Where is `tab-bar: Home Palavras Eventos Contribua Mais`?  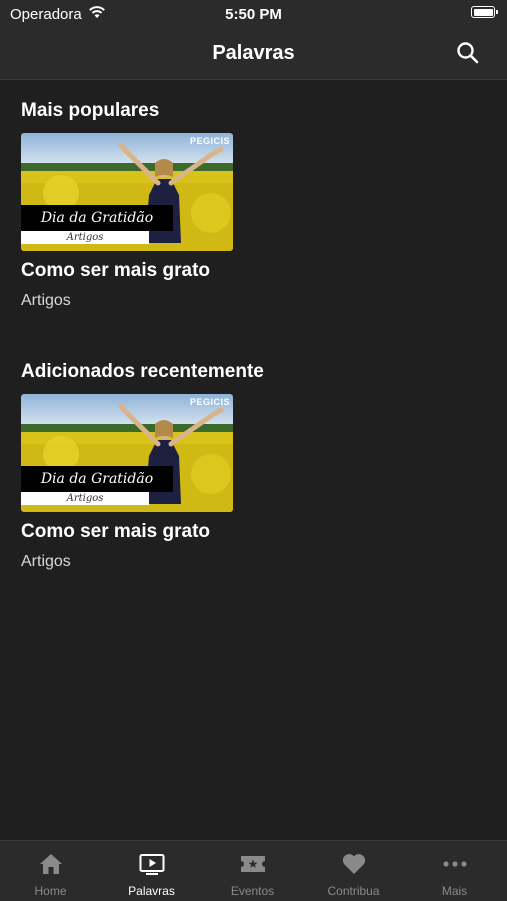
tab-bar: Home Palavras Eventos Contribua Mais is located at coordinates (253, 870).